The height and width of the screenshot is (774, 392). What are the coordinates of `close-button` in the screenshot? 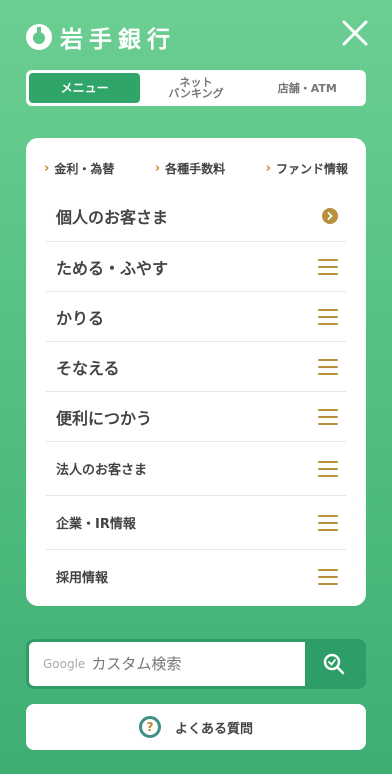 It's located at (355, 33).